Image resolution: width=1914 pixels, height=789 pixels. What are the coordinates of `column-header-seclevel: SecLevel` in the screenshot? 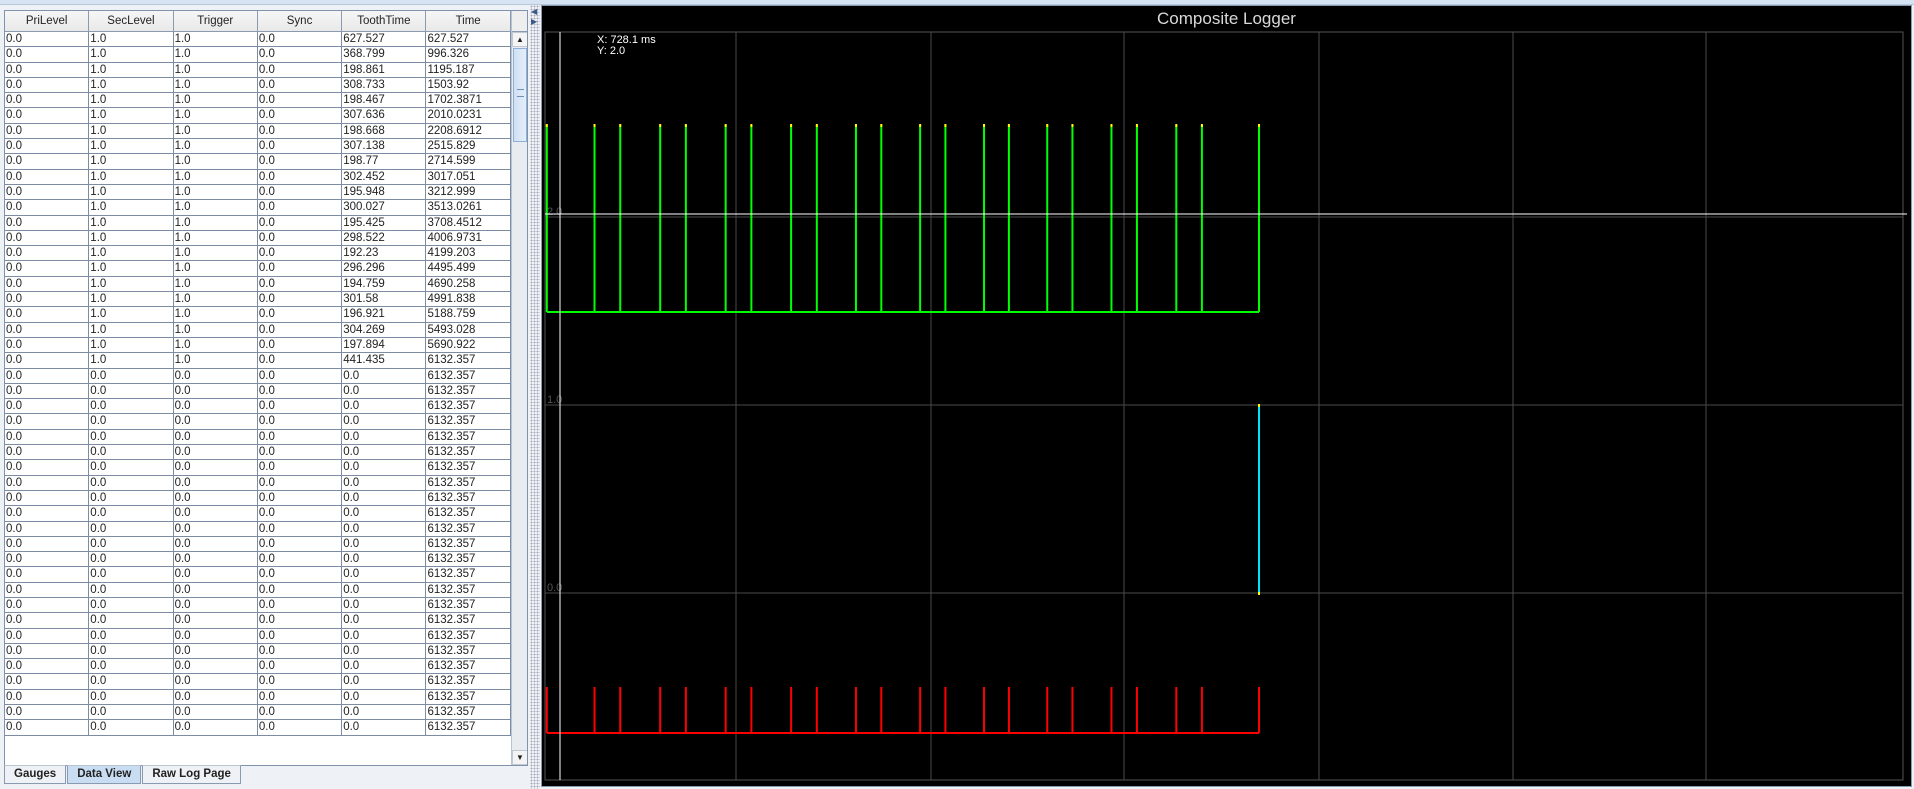 It's located at (131, 21).